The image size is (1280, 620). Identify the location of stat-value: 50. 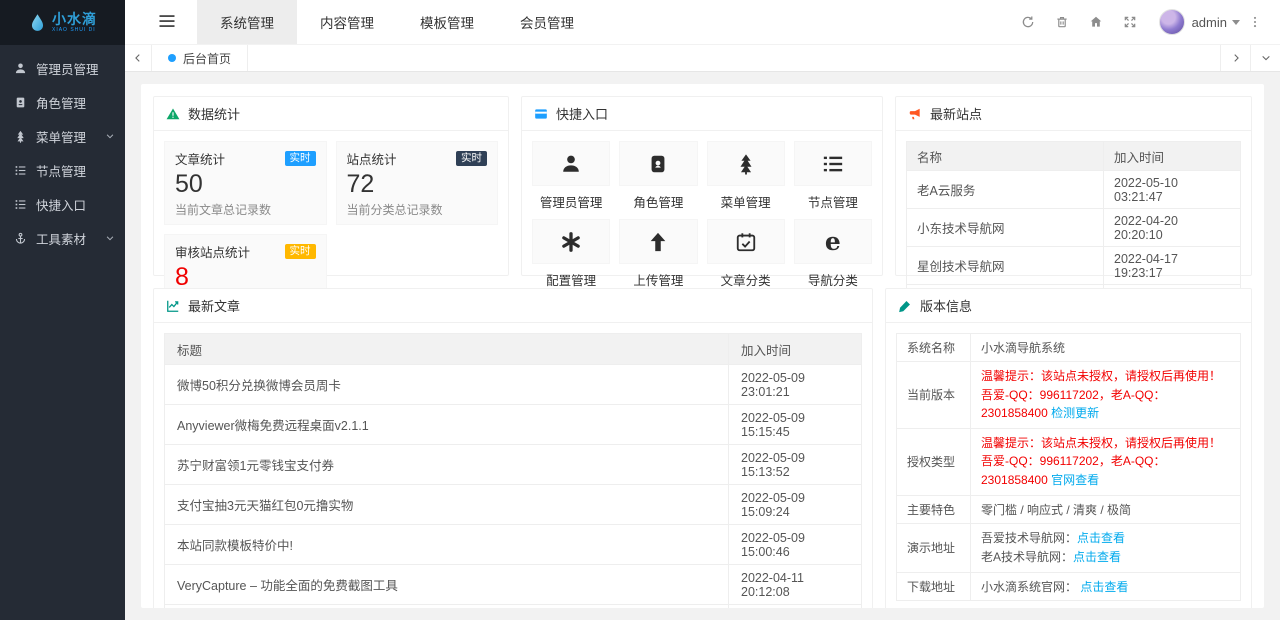
(189, 184).